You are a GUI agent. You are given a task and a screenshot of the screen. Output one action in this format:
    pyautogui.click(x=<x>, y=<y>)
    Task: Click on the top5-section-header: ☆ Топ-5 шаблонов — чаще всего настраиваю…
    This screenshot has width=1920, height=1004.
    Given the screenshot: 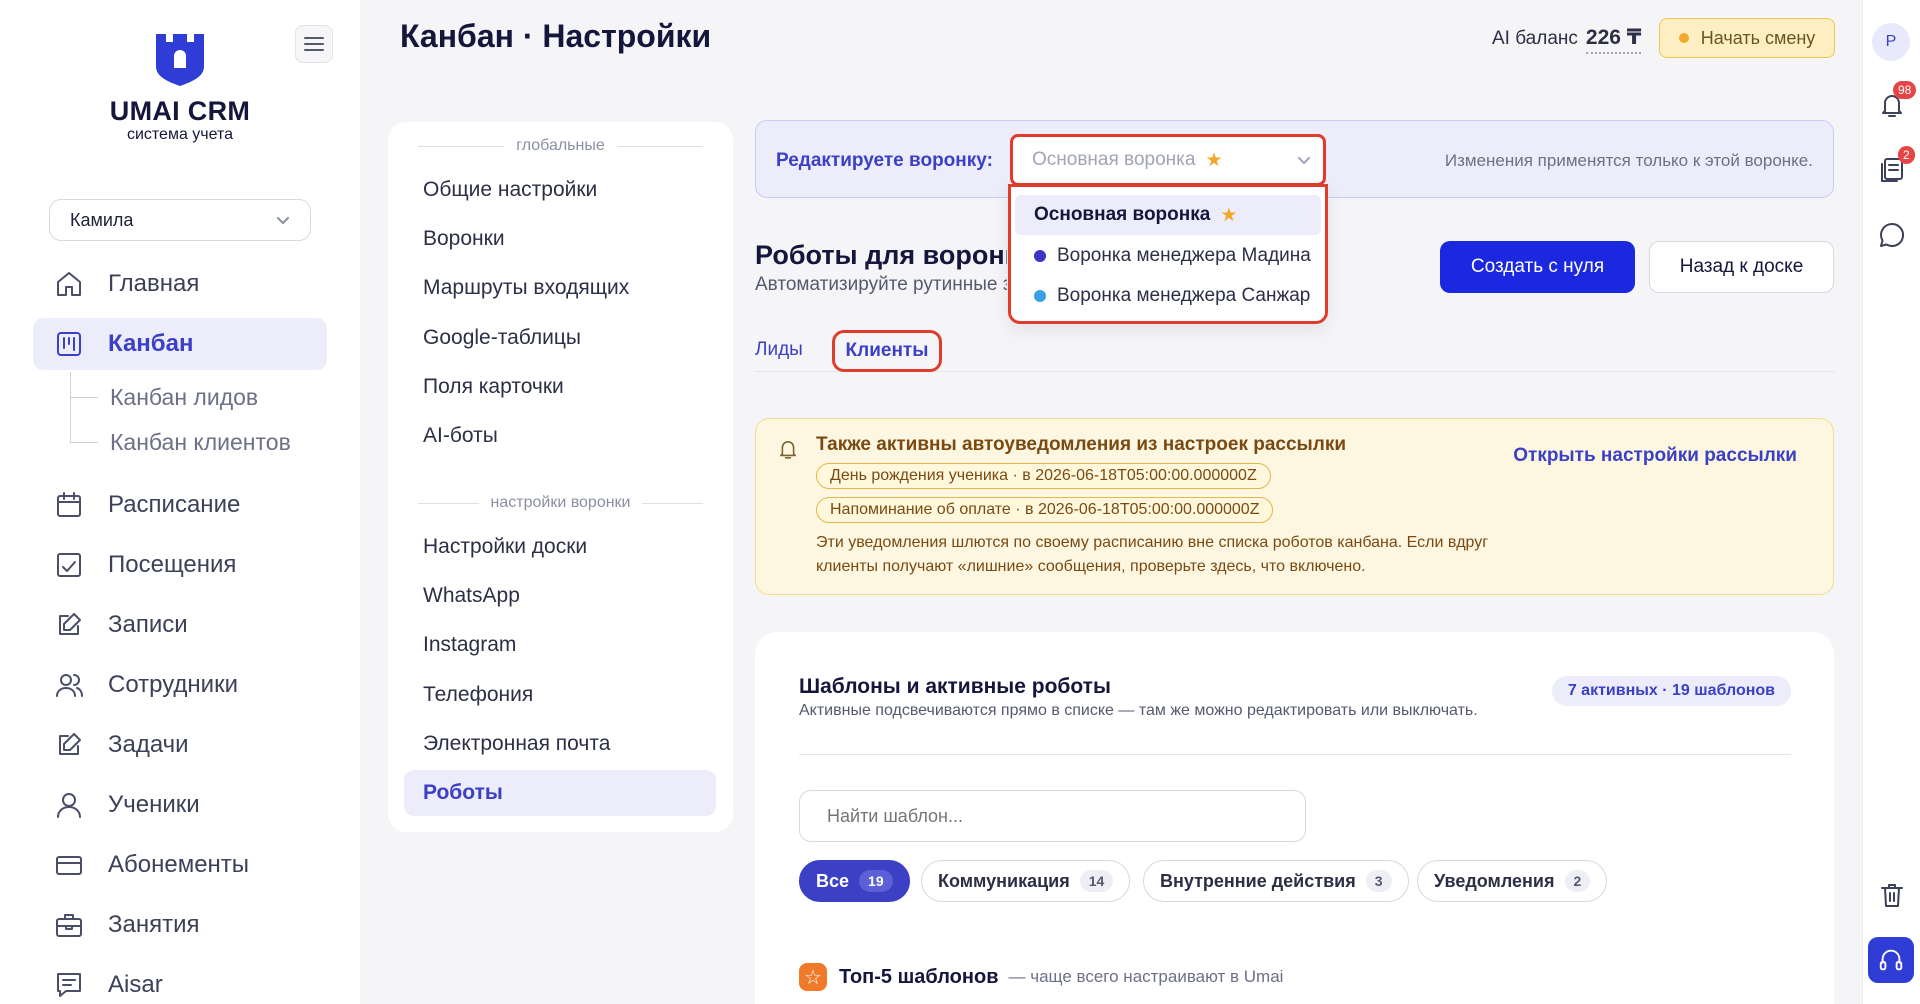 What is the action you would take?
    pyautogui.click(x=1041, y=977)
    